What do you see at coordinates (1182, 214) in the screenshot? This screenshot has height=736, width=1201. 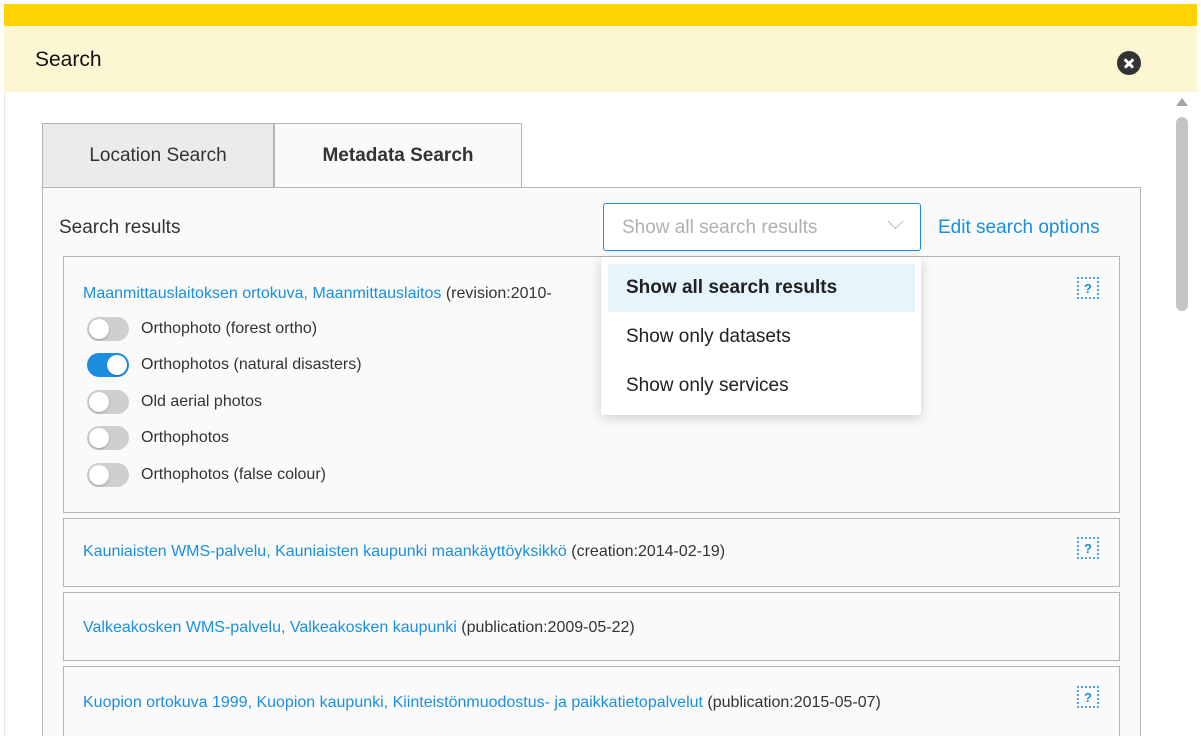 I see `scrollbar-thumb` at bounding box center [1182, 214].